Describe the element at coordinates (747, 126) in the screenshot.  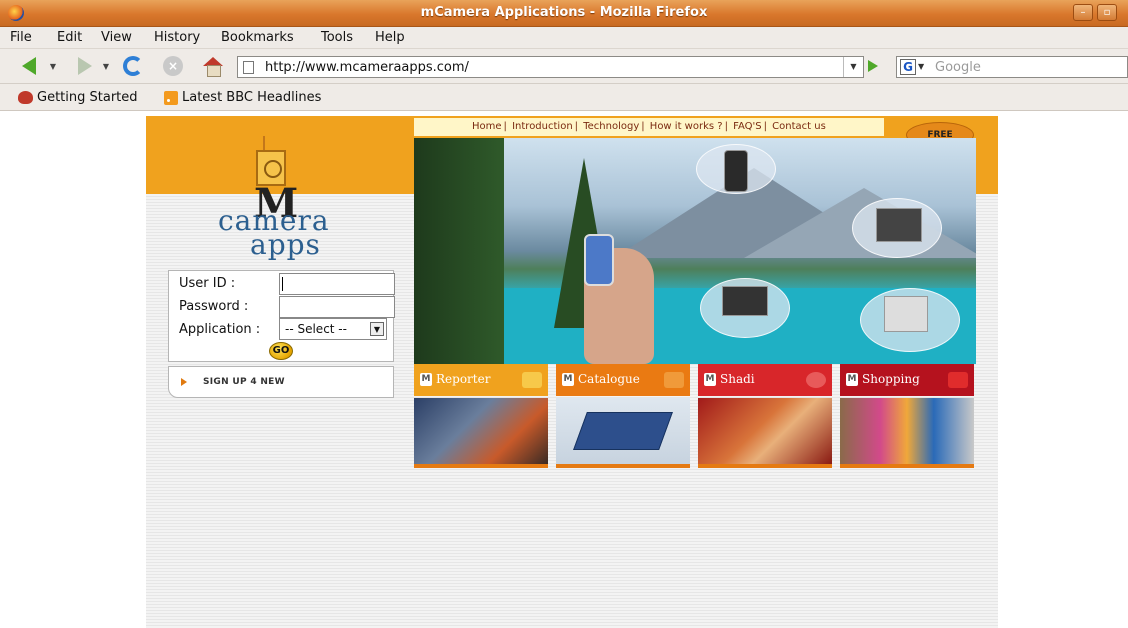
I see `nav-faqs: FAQ'S` at that location.